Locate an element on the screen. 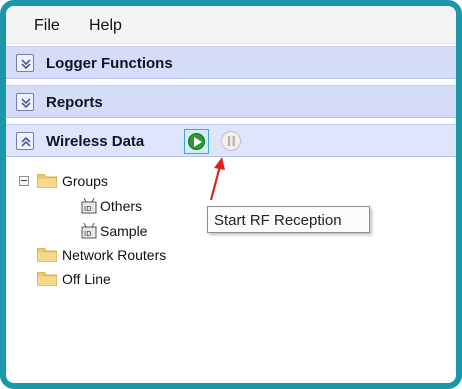 The height and width of the screenshot is (389, 462). tree-node-off-line: Off Line is located at coordinates (112, 279).